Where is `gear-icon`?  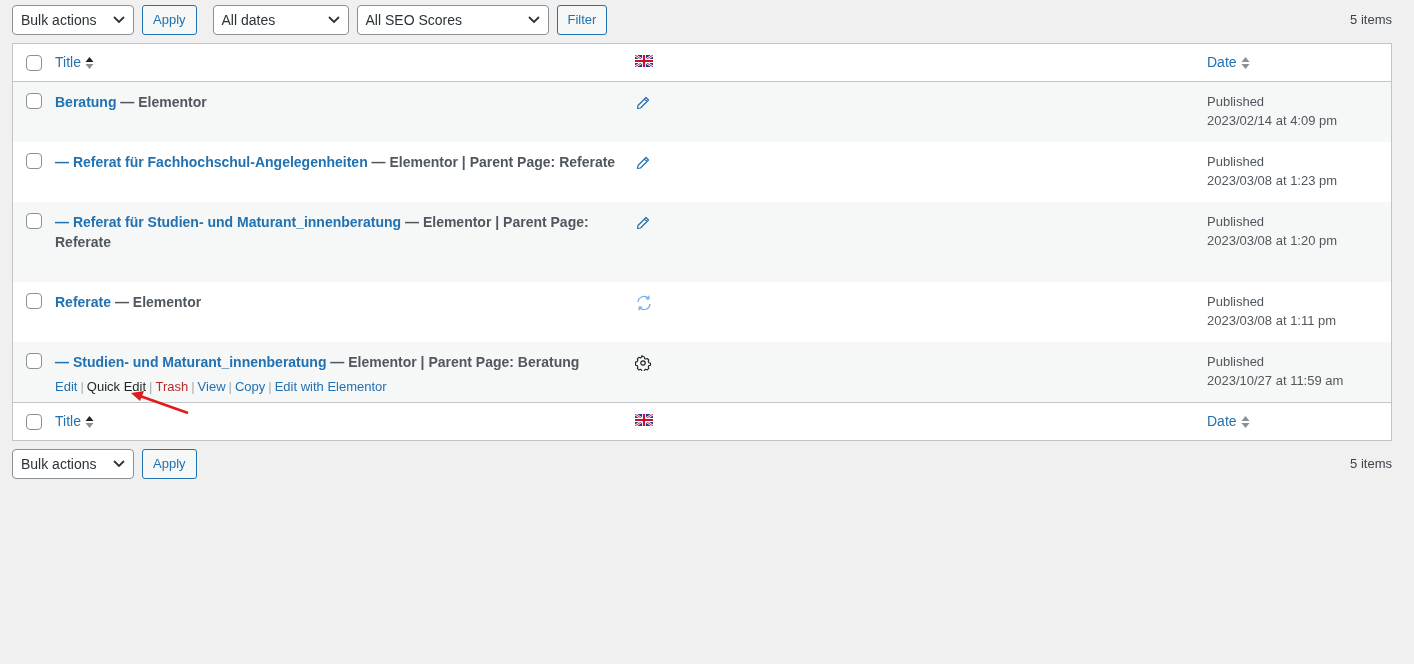 gear-icon is located at coordinates (643, 362).